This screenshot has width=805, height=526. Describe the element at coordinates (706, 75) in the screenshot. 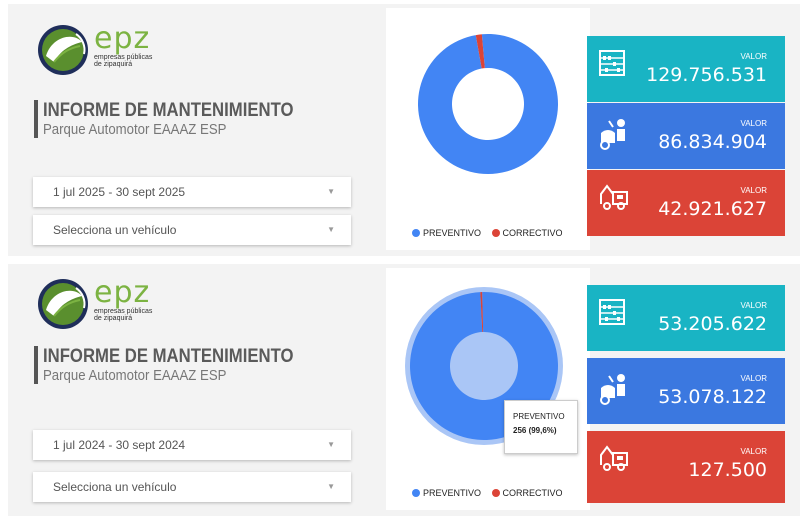

I see `kpi-value: 129.756.531` at that location.